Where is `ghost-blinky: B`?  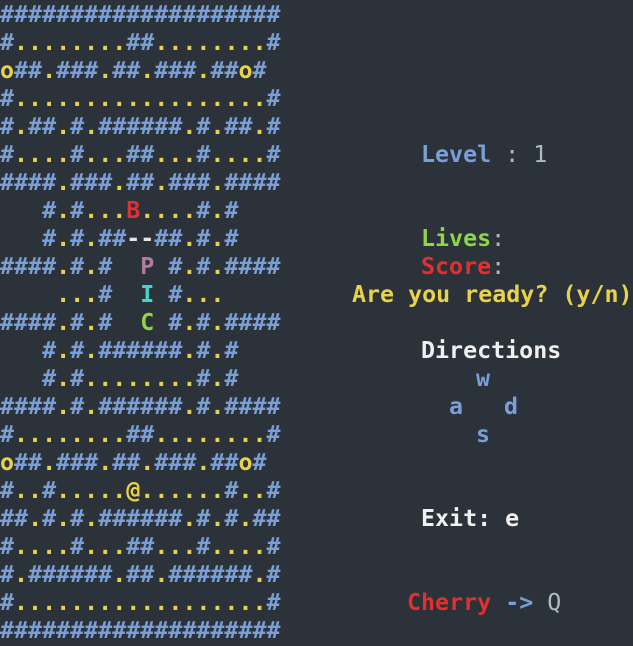
ghost-blinky: B is located at coordinates (133, 210).